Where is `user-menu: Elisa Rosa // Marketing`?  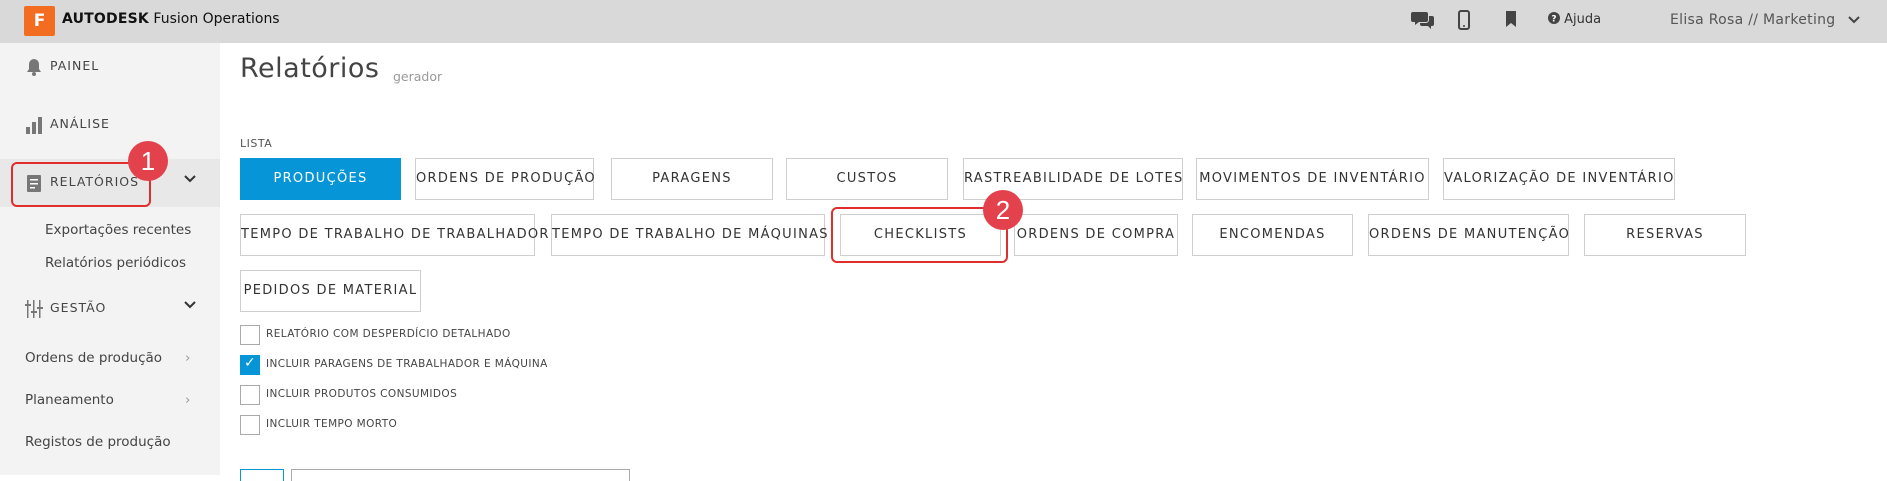
user-menu: Elisa Rosa // Marketing is located at coordinates (1765, 20).